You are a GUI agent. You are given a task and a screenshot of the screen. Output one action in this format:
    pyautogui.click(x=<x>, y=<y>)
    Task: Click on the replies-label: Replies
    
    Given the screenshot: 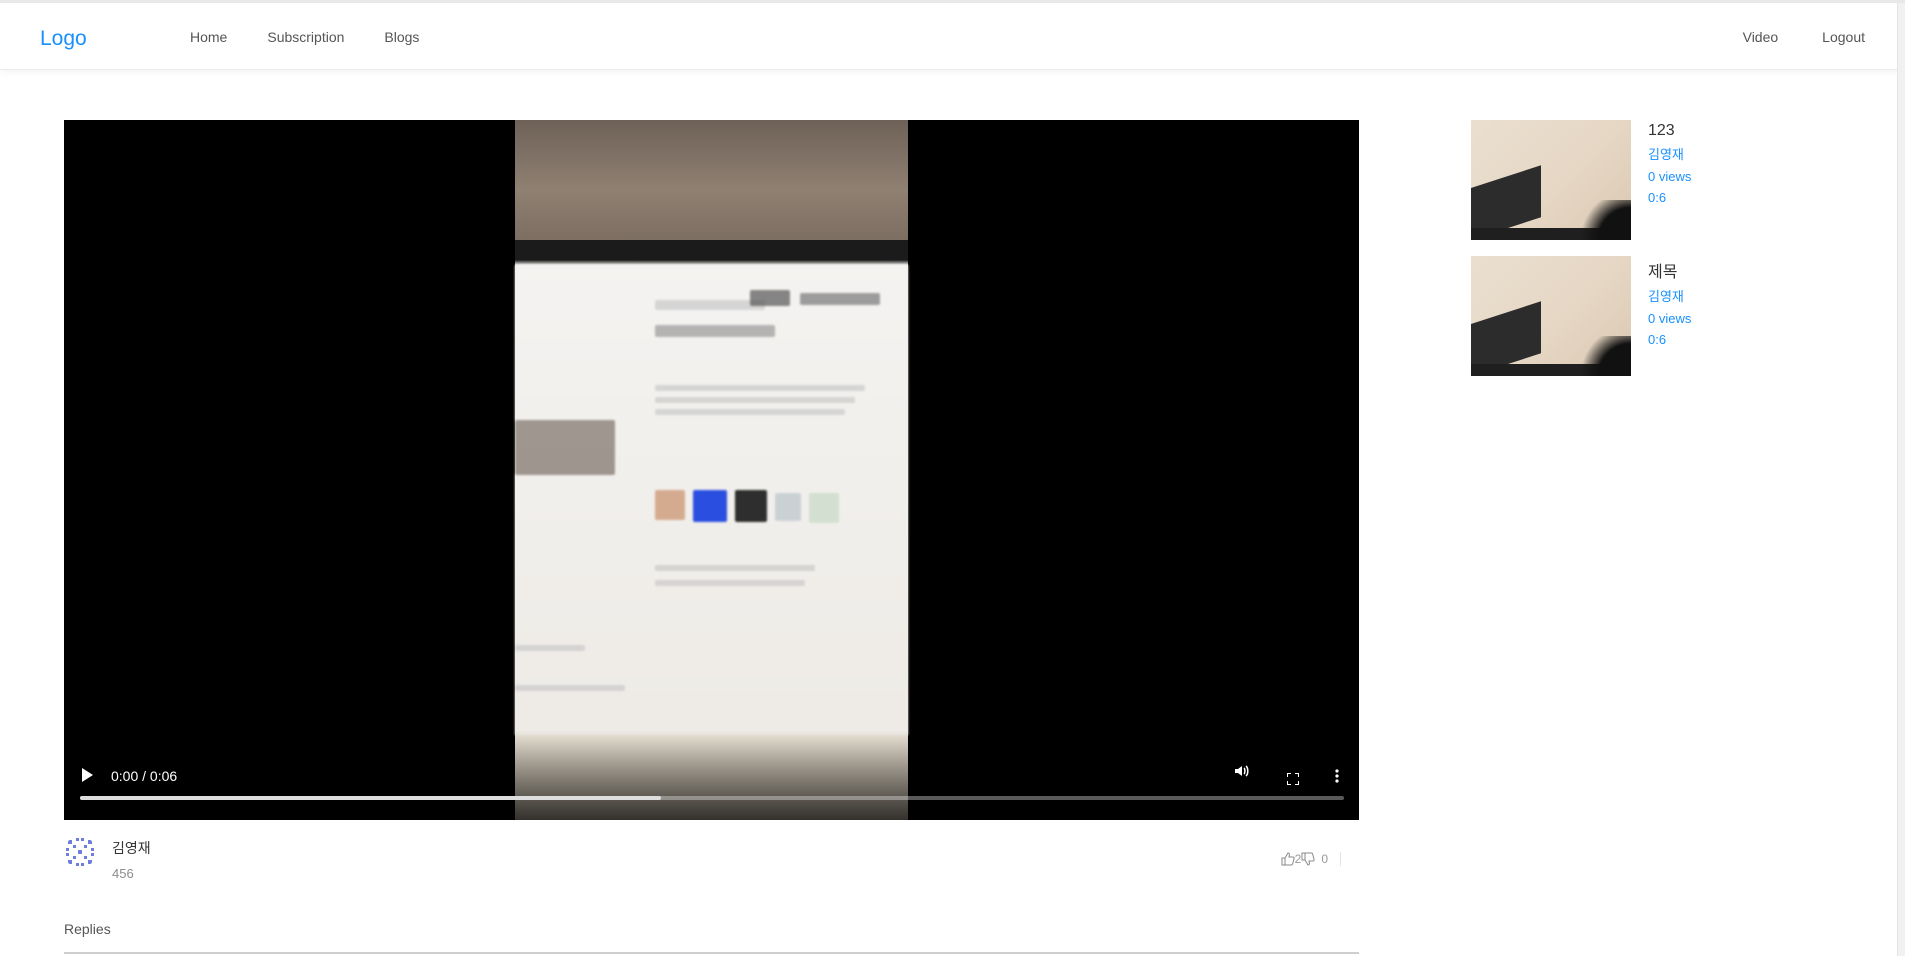 What is the action you would take?
    pyautogui.click(x=87, y=929)
    